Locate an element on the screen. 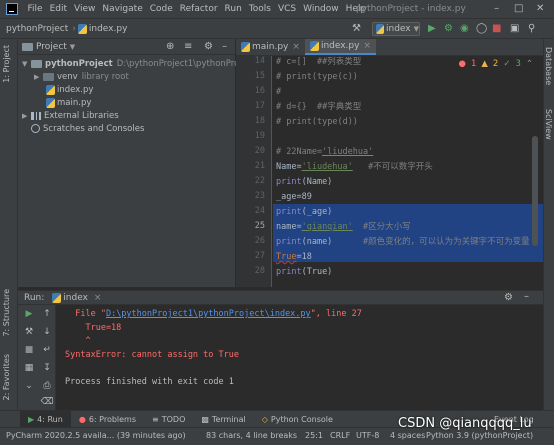  indent-setting: 4 spaces is located at coordinates (407, 435).